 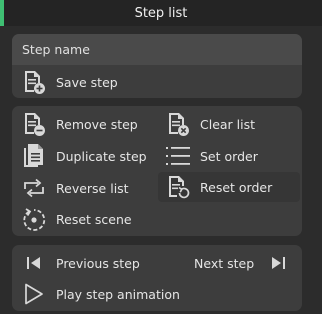 I want to click on doc-x-icon, so click(x=178, y=124).